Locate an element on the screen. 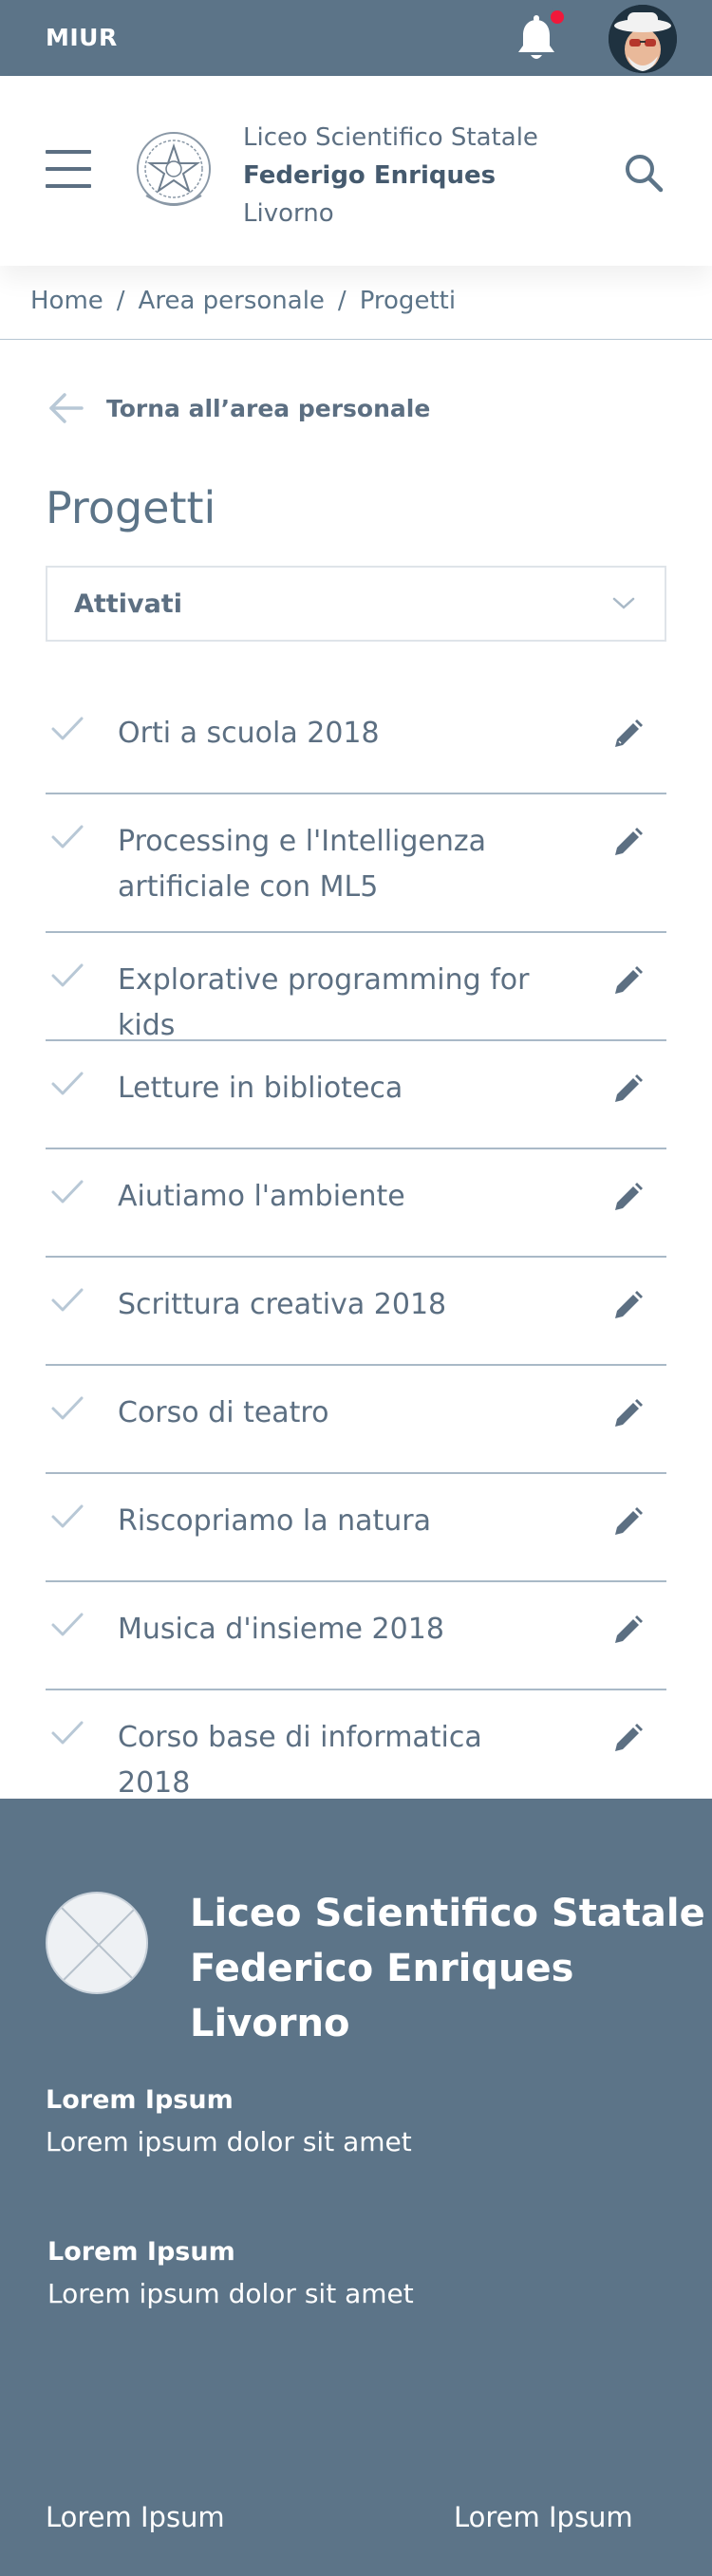 The width and height of the screenshot is (712, 2576). footer-title-line-2: Federico Enriques is located at coordinates (382, 1969).